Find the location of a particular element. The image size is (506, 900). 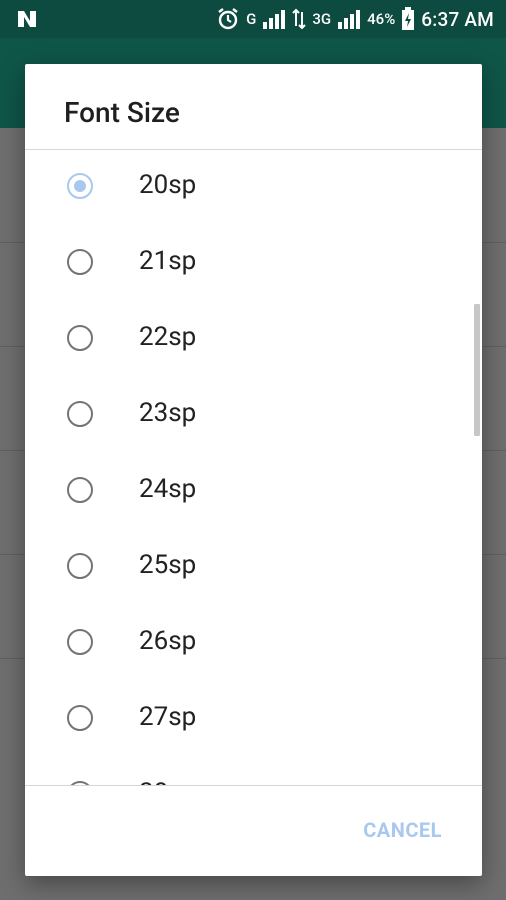

battery-percent: 46% is located at coordinates (381, 19).